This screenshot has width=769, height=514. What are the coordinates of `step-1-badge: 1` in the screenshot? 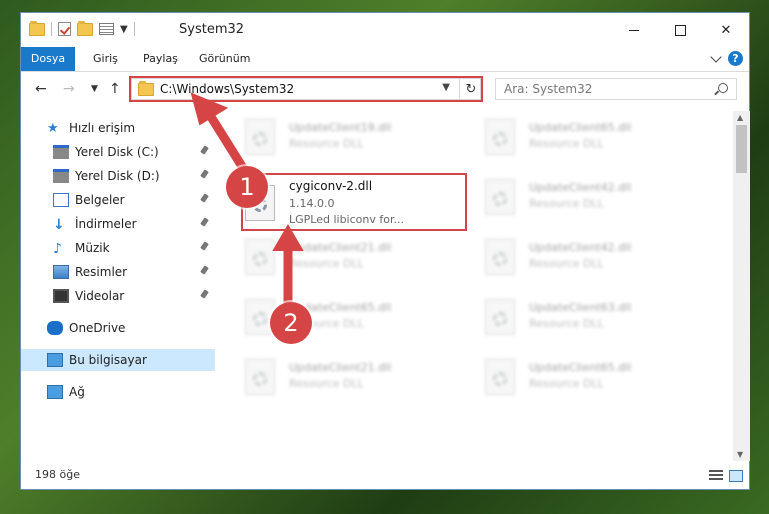 It's located at (247, 187).